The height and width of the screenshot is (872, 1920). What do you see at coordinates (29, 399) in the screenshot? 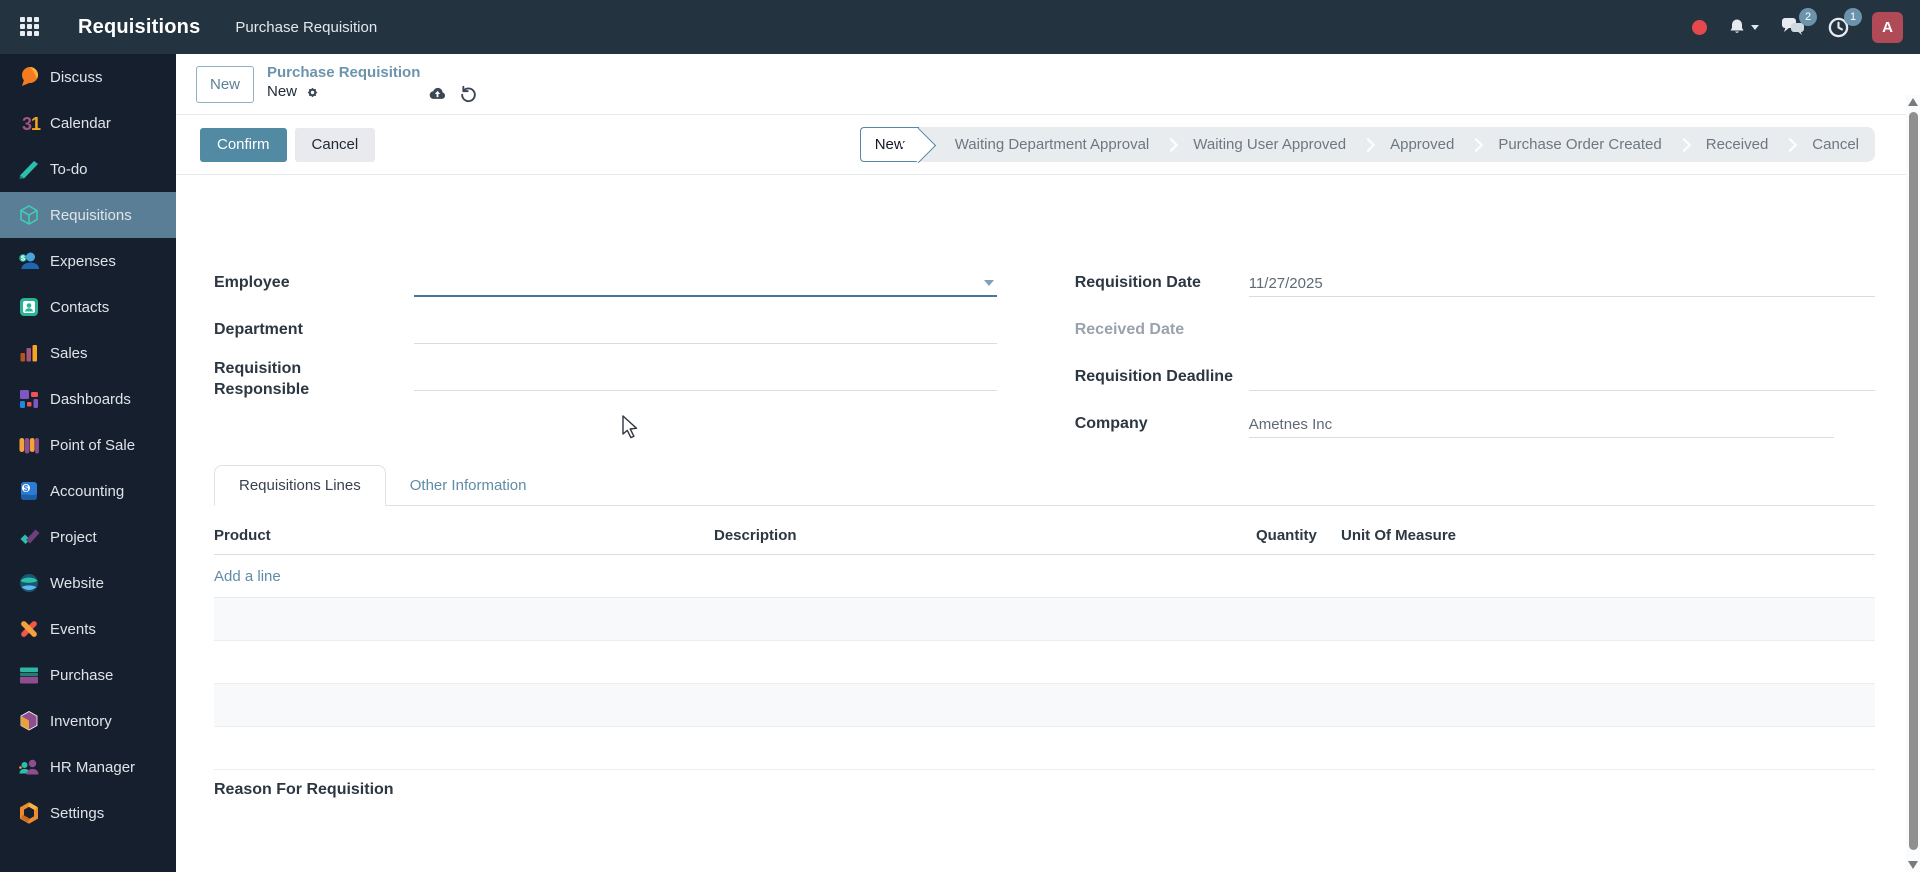
I see `dashboards-icon` at bounding box center [29, 399].